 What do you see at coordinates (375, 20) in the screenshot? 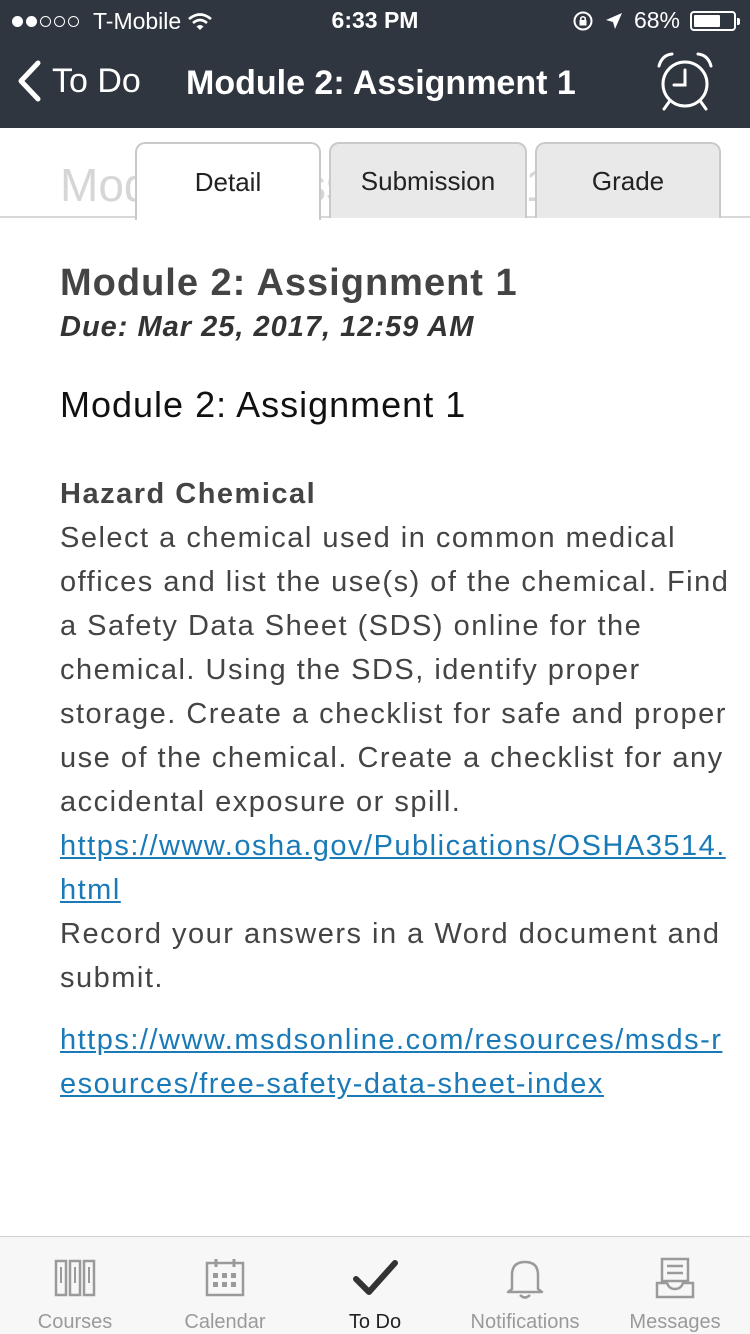
I see `status-bar: T-Mobile 6:33 PM 68%` at bounding box center [375, 20].